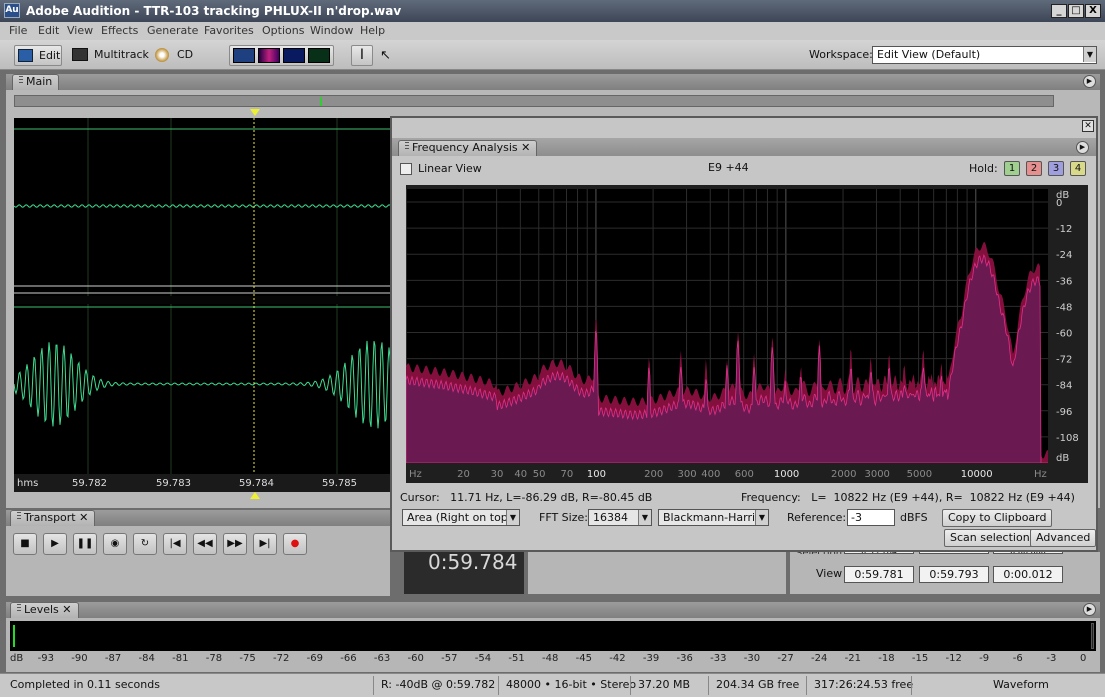 This screenshot has height=697, width=1105. What do you see at coordinates (461, 517) in the screenshot?
I see `display-mode-select: Area (Right on top) ▼` at bounding box center [461, 517].